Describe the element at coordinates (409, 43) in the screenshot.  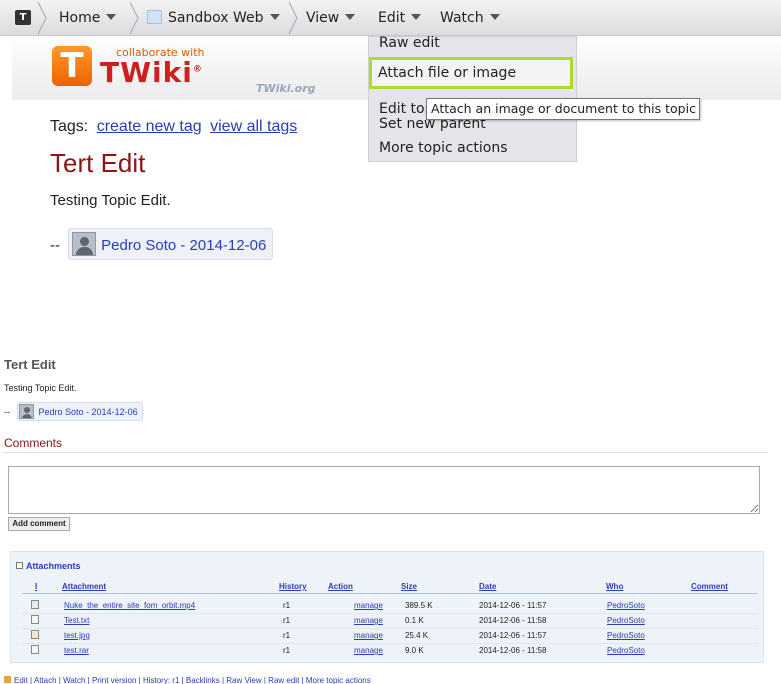
I see `menu-item-raw-edit: Raw edit` at that location.